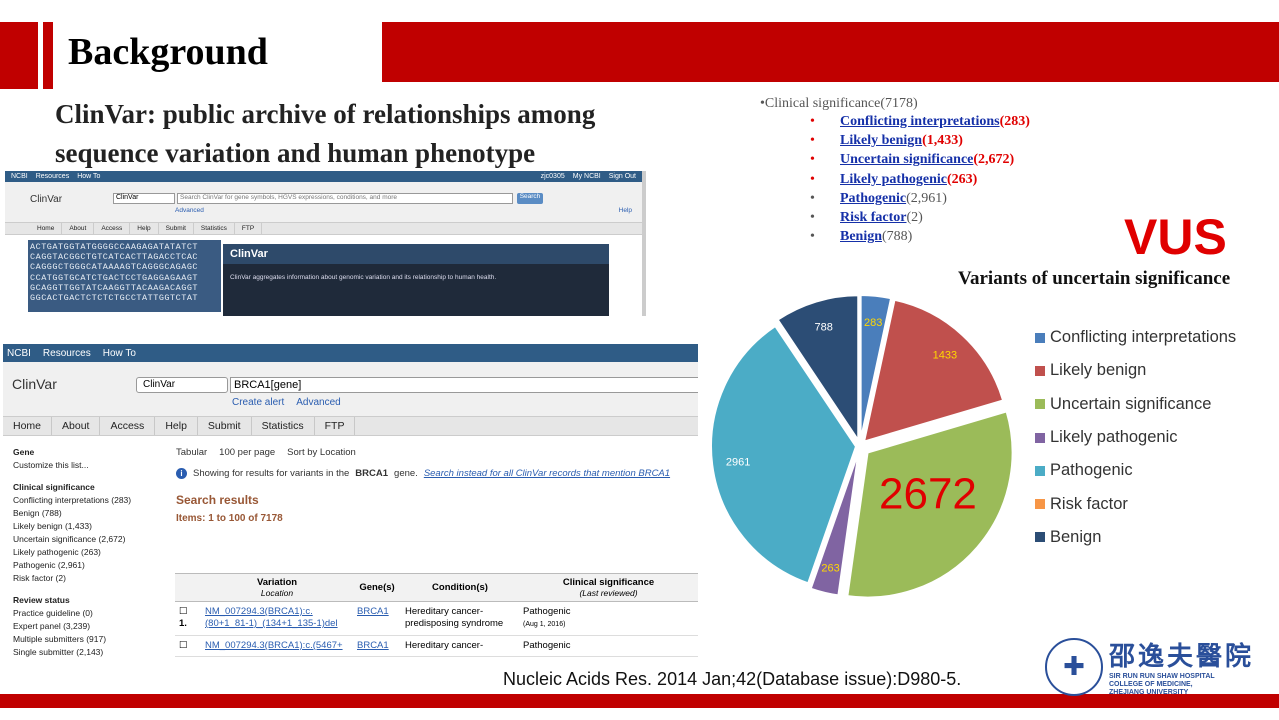  Describe the element at coordinates (93, 626) in the screenshot. I see `filter-item: Expert panel (3,239)` at that location.